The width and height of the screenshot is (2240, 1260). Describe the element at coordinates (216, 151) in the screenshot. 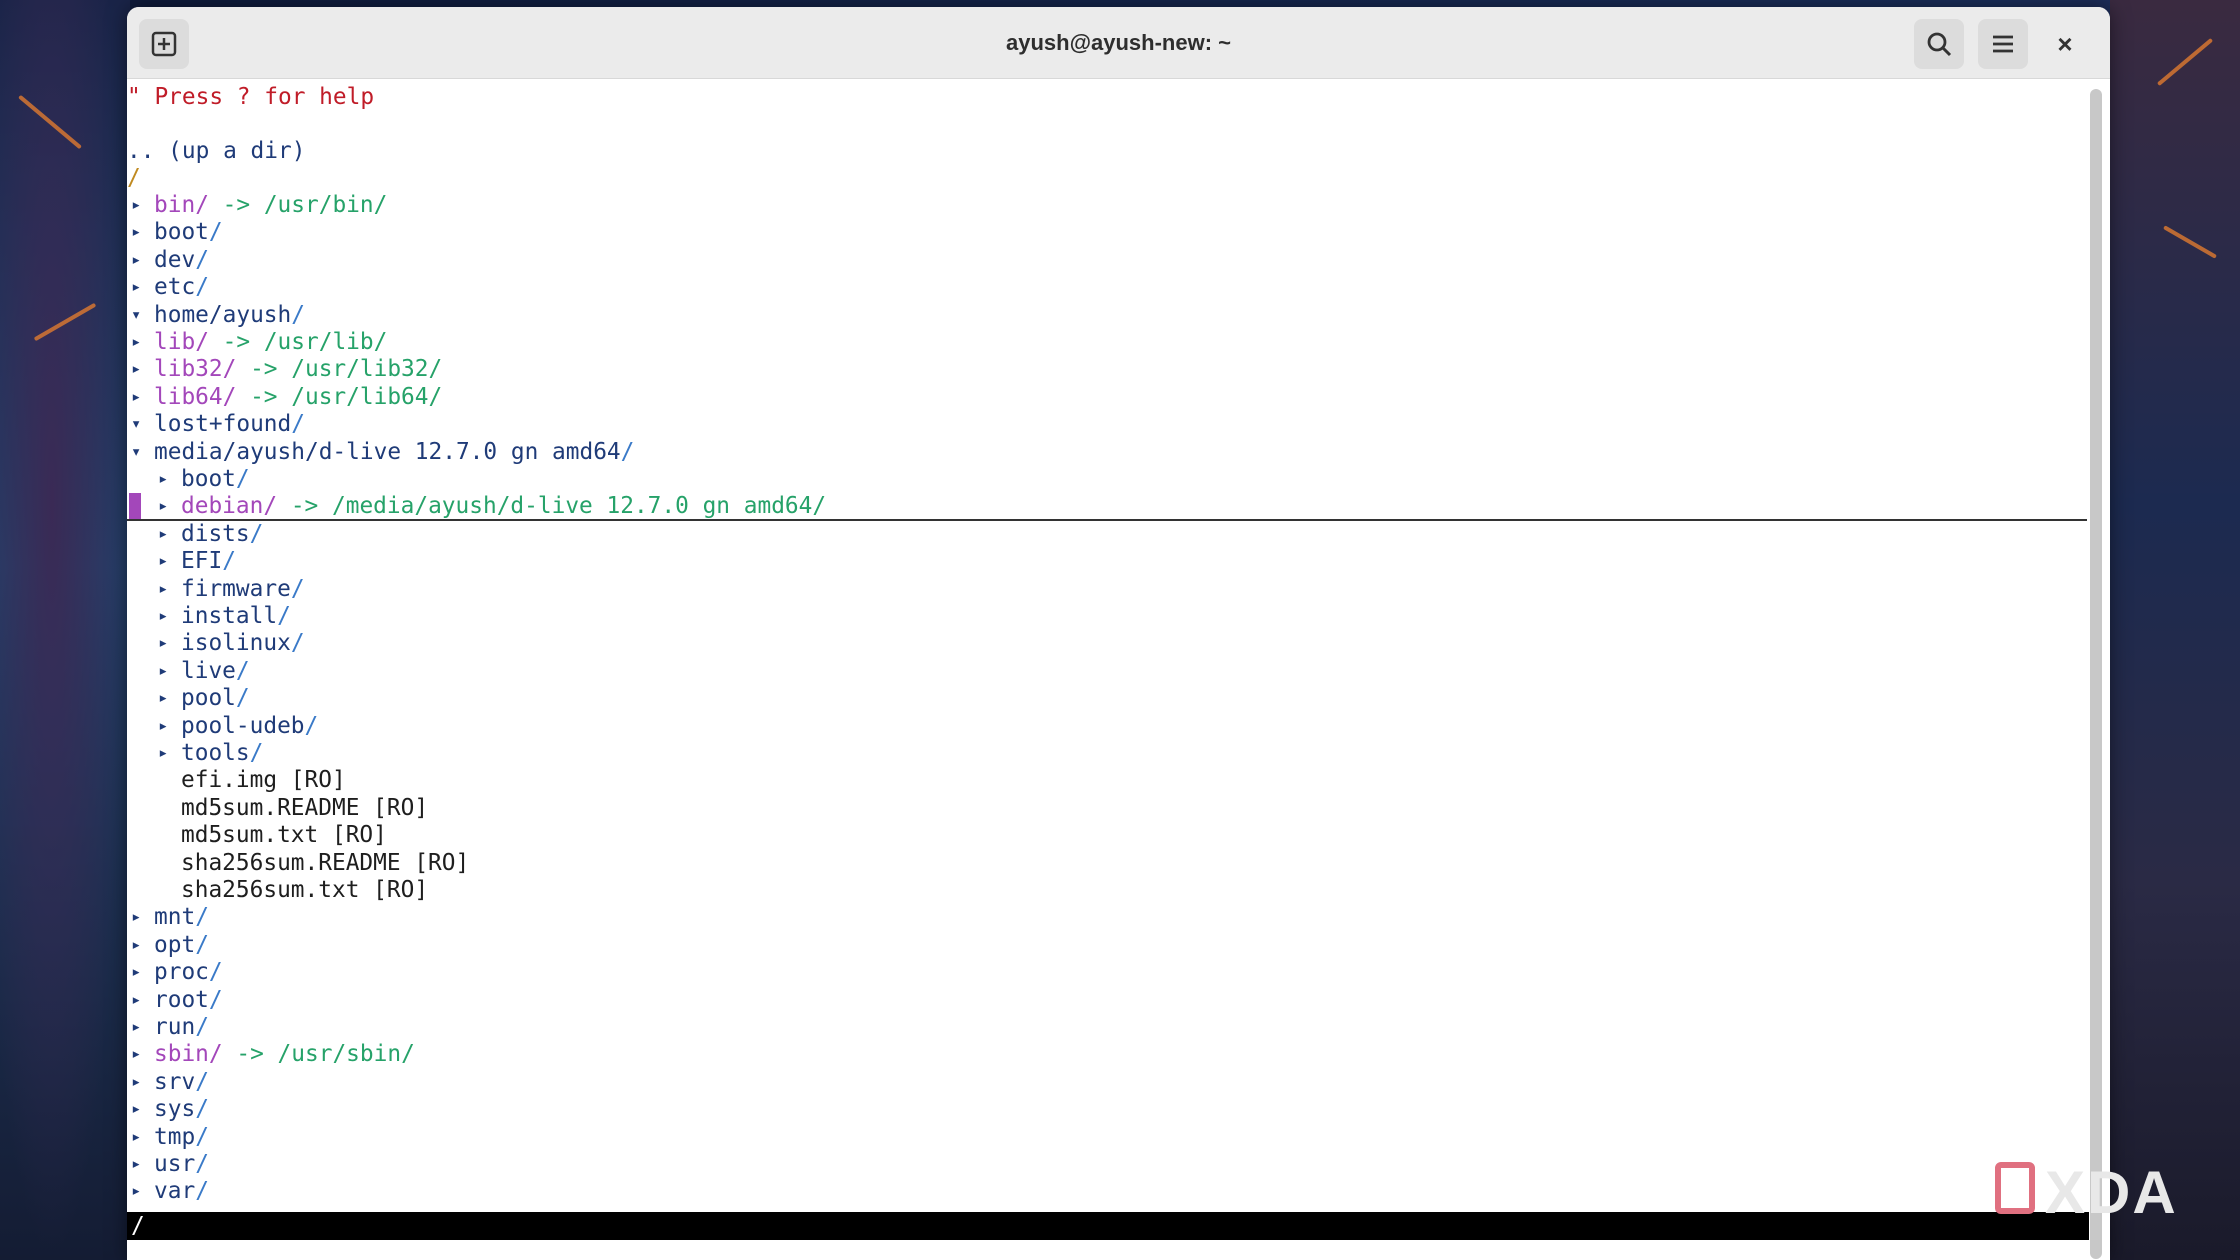

I see `up-dir-entry: .. (up a dir)` at that location.